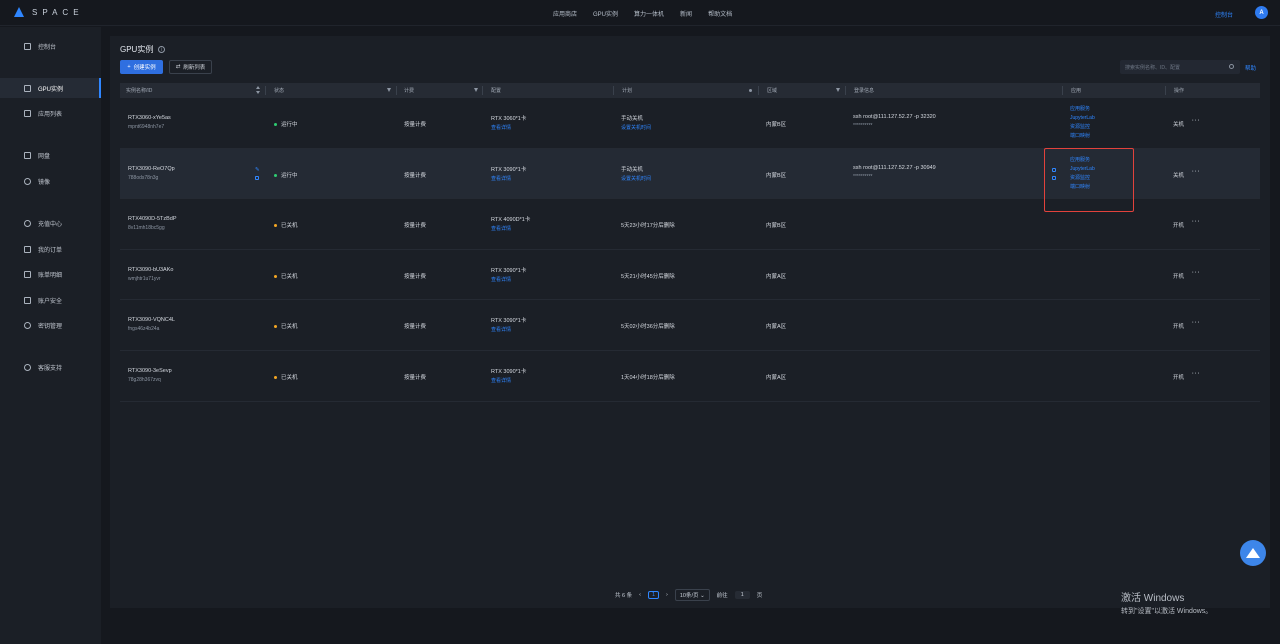 The image size is (1280, 644). I want to click on ssh-command: ssh root@111.127.52.27 -p 32320, so click(894, 117).